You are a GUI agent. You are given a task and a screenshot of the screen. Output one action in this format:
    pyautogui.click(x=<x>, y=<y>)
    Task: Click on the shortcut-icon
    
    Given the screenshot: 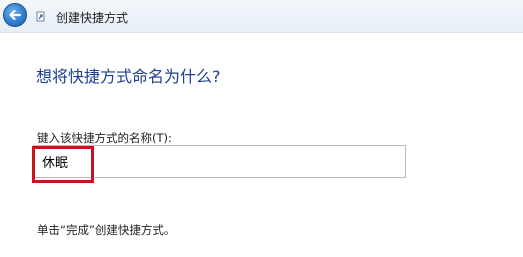 What is the action you would take?
    pyautogui.click(x=40, y=16)
    